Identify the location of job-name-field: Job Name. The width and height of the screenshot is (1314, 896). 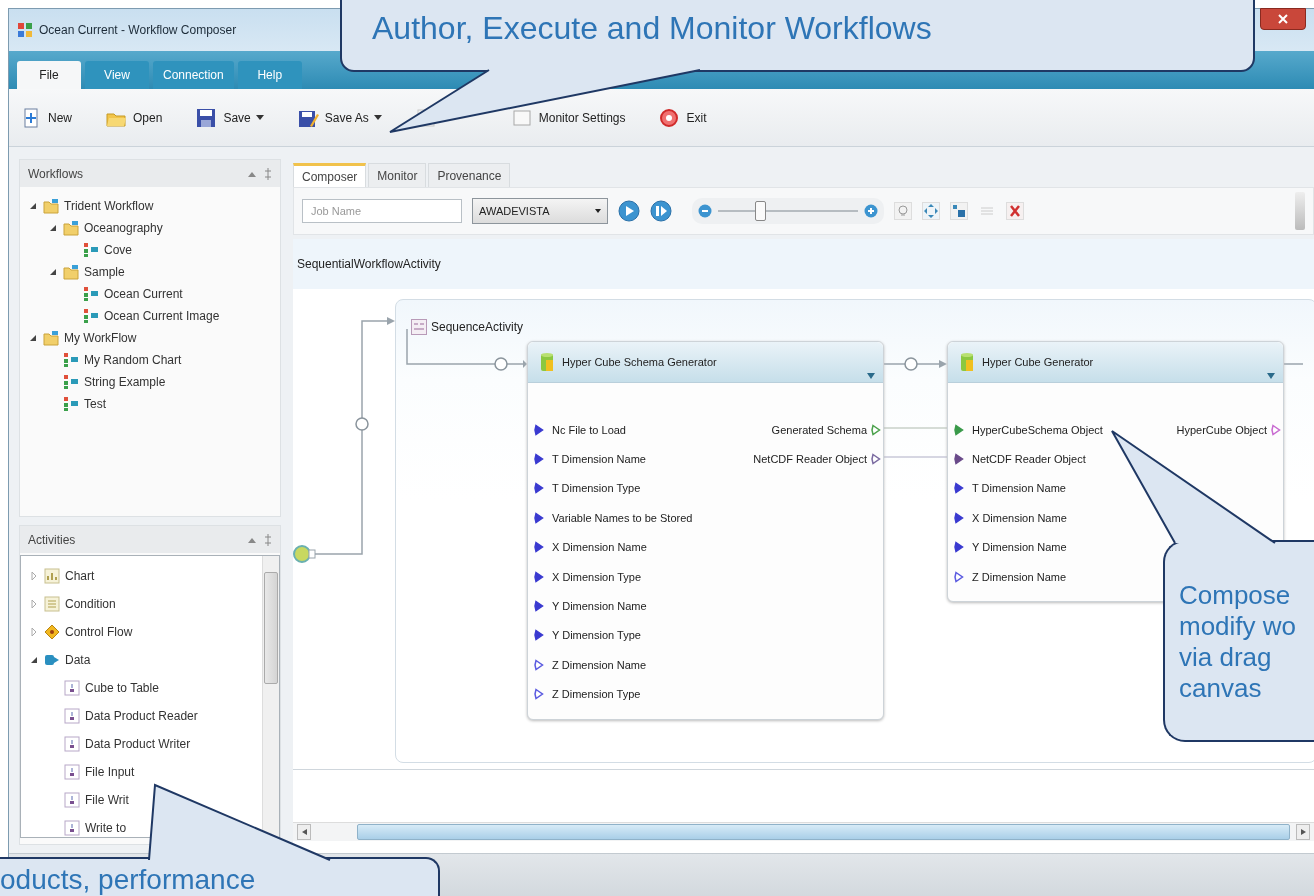
(382, 211).